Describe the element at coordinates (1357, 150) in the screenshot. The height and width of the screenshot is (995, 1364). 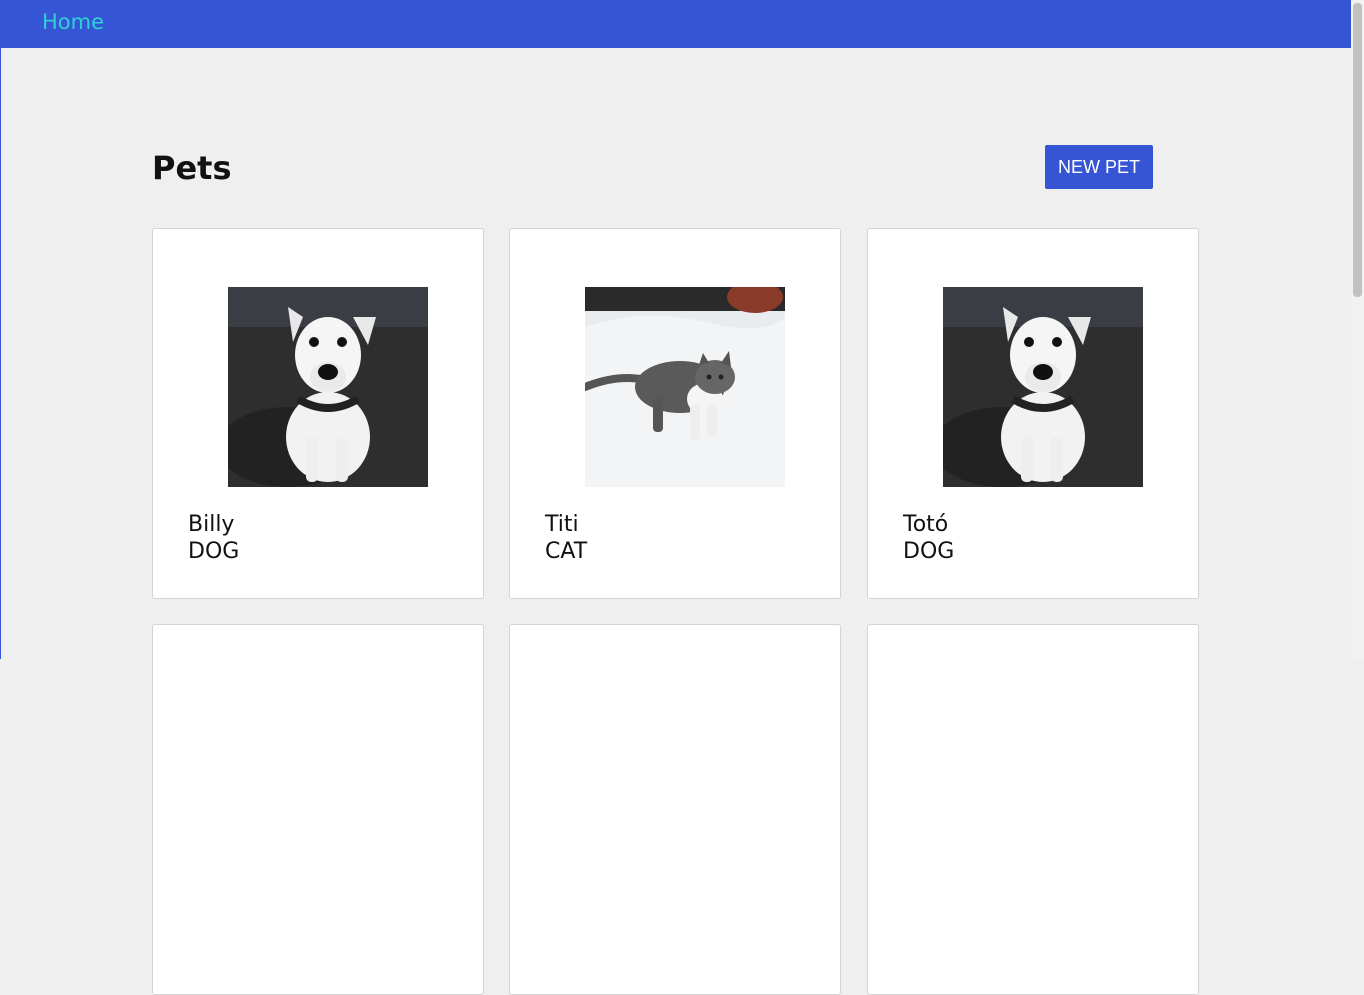
I see `scrollbar-thumb` at that location.